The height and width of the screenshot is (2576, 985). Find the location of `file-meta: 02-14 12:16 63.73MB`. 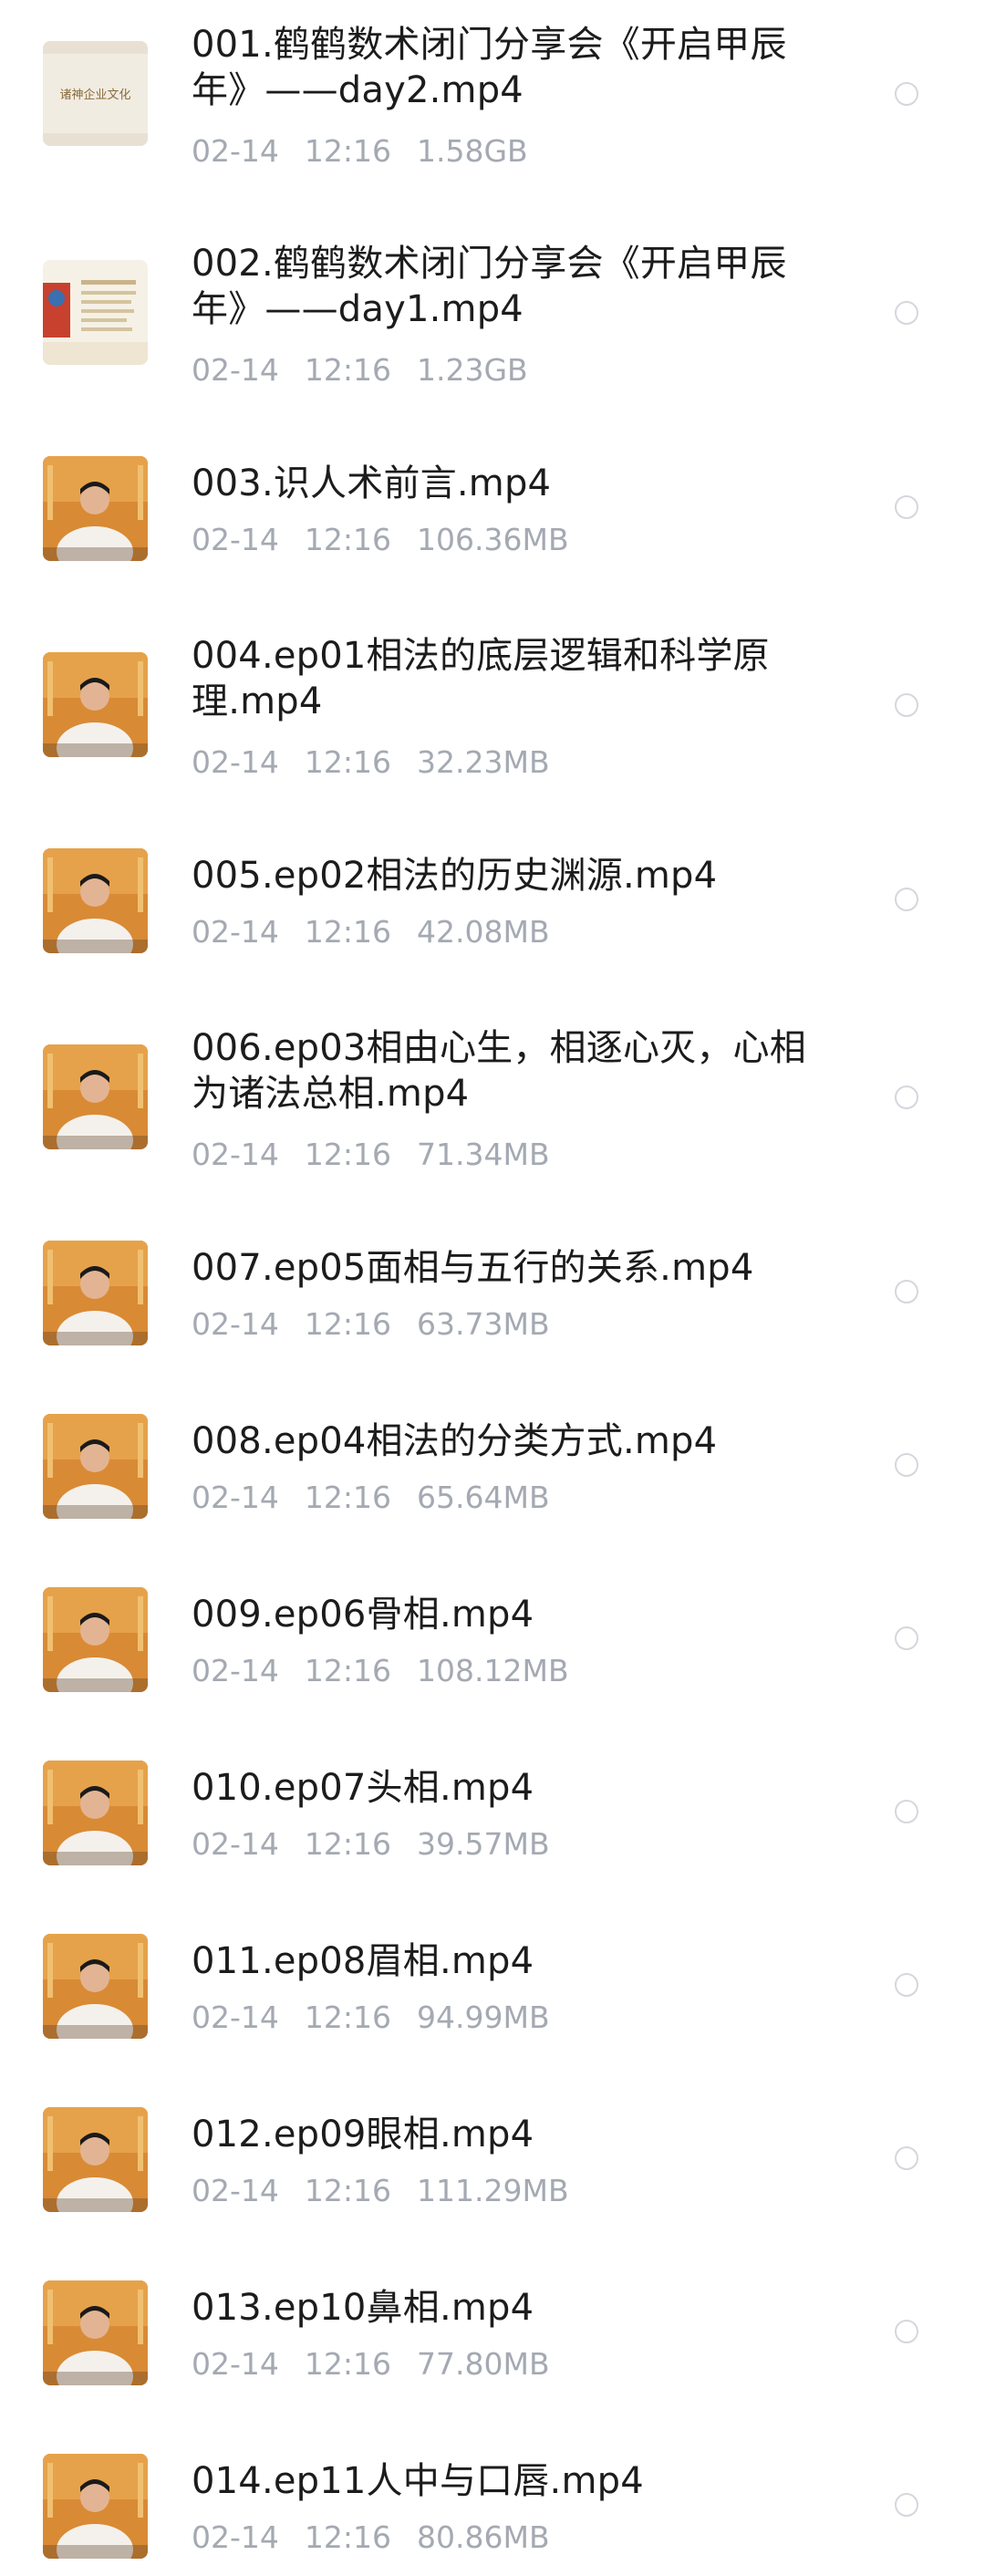

file-meta: 02-14 12:16 63.73MB is located at coordinates (502, 1324).